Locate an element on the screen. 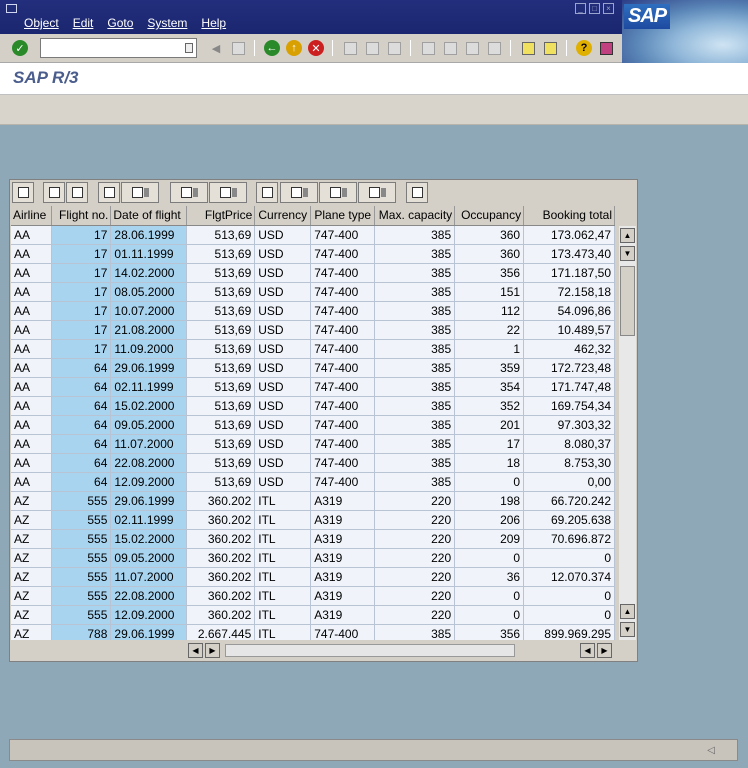  vertical-scrollbar: ▲ ▼ ▲ ▼ is located at coordinates (627, 433).